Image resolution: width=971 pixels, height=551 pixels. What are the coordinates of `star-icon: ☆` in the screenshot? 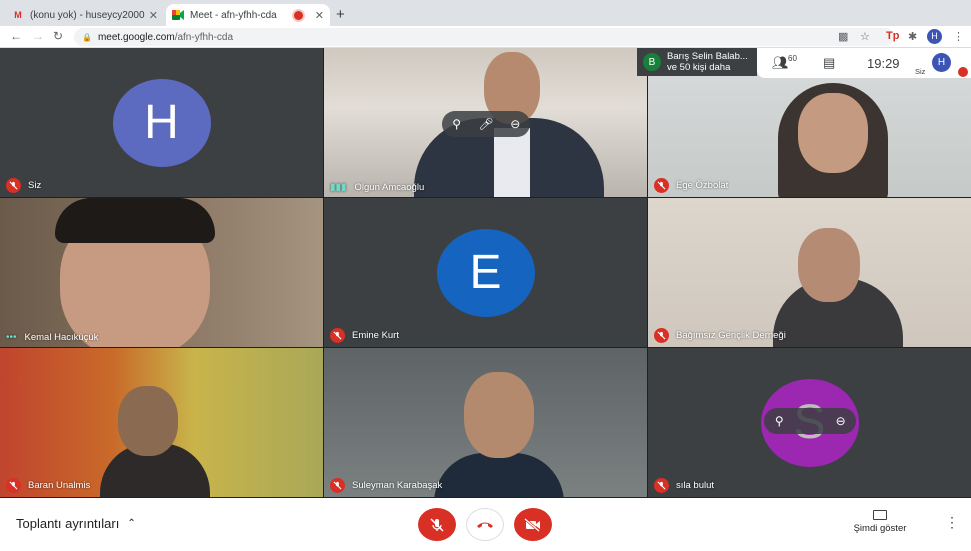 It's located at (865, 36).